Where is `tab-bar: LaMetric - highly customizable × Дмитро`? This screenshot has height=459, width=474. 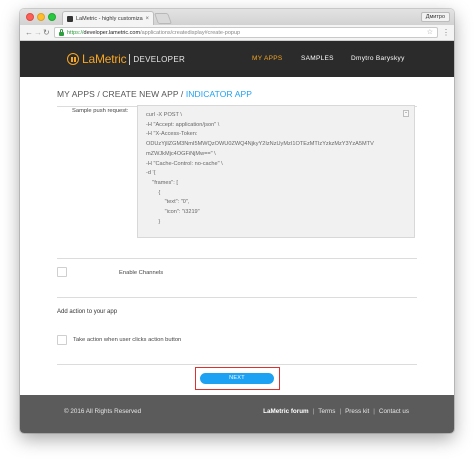 tab-bar: LaMetric - highly customizable × Дмитро is located at coordinates (237, 17).